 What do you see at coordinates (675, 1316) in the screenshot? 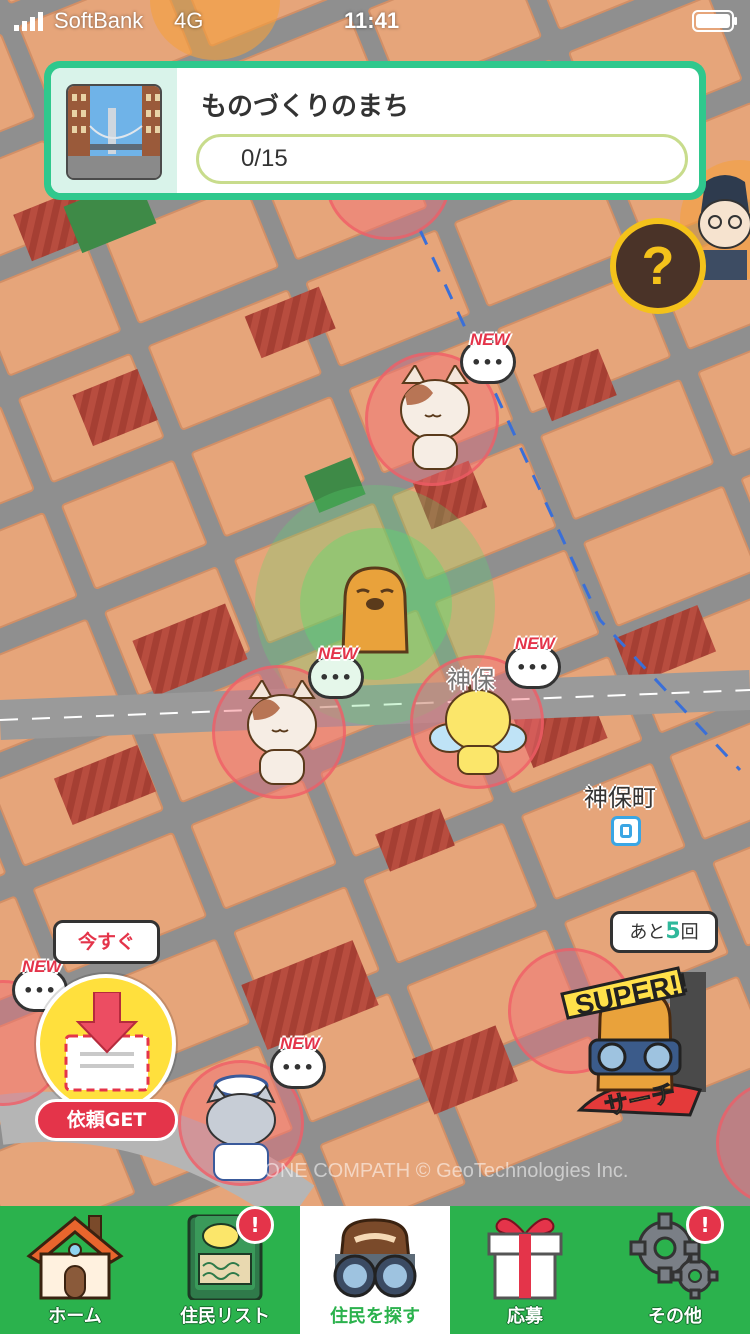
I see `tab-other-label: その他` at bounding box center [675, 1316].